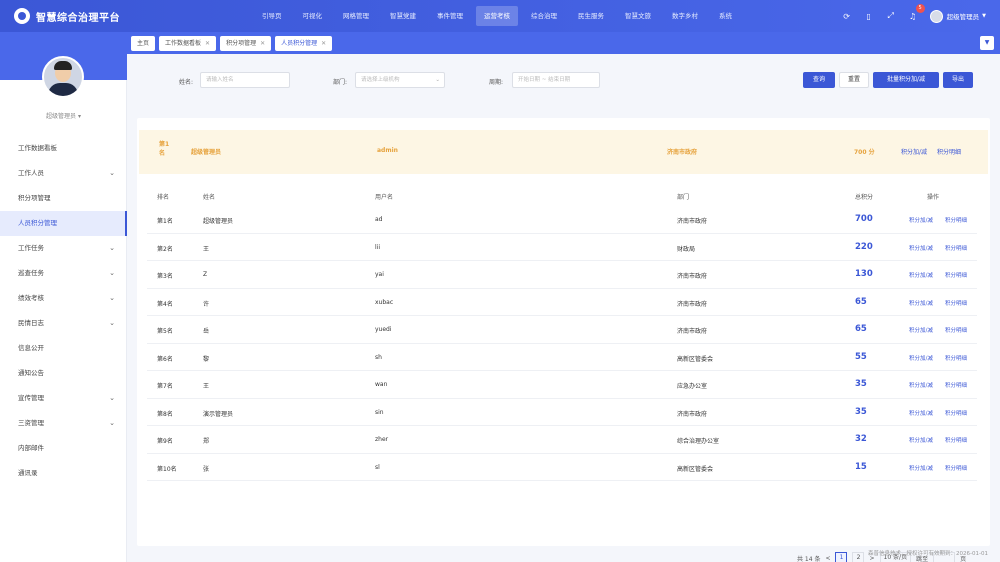 This screenshot has width=1000, height=562. What do you see at coordinates (847, 16) in the screenshot?
I see `refresh-icon: ⟳` at bounding box center [847, 16].